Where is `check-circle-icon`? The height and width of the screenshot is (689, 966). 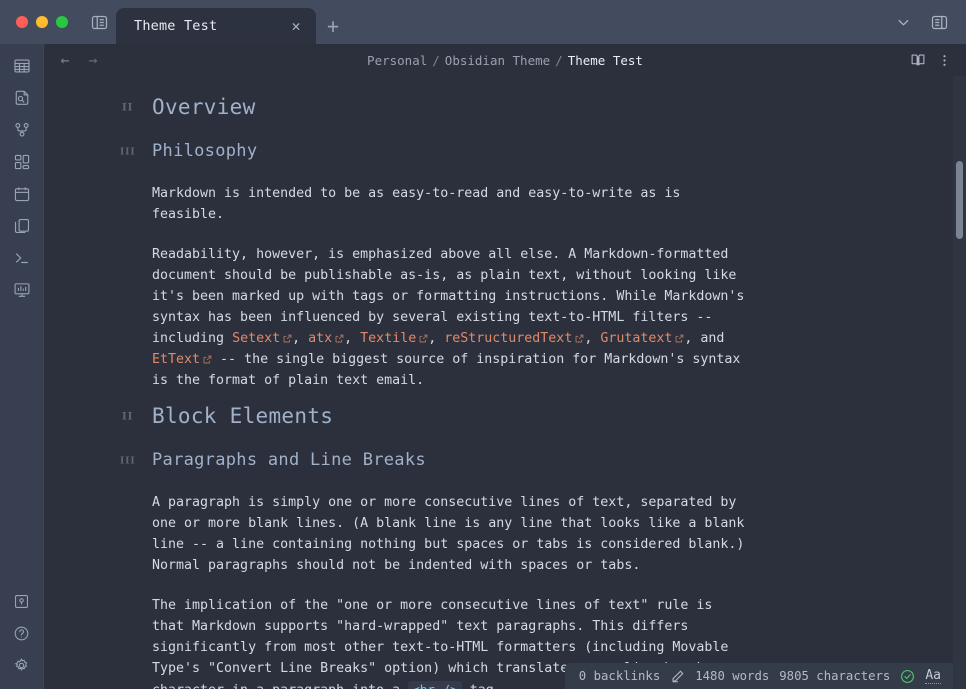 check-circle-icon is located at coordinates (907, 676).